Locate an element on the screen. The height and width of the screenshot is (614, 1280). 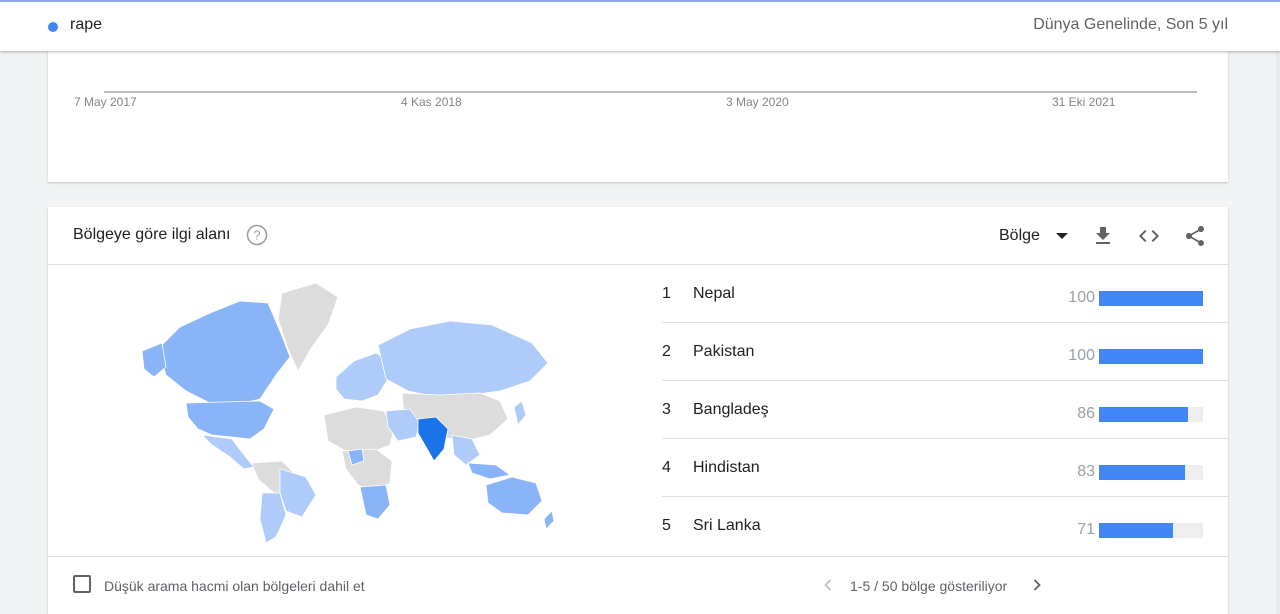
ranking-position: 4 is located at coordinates (666, 467).